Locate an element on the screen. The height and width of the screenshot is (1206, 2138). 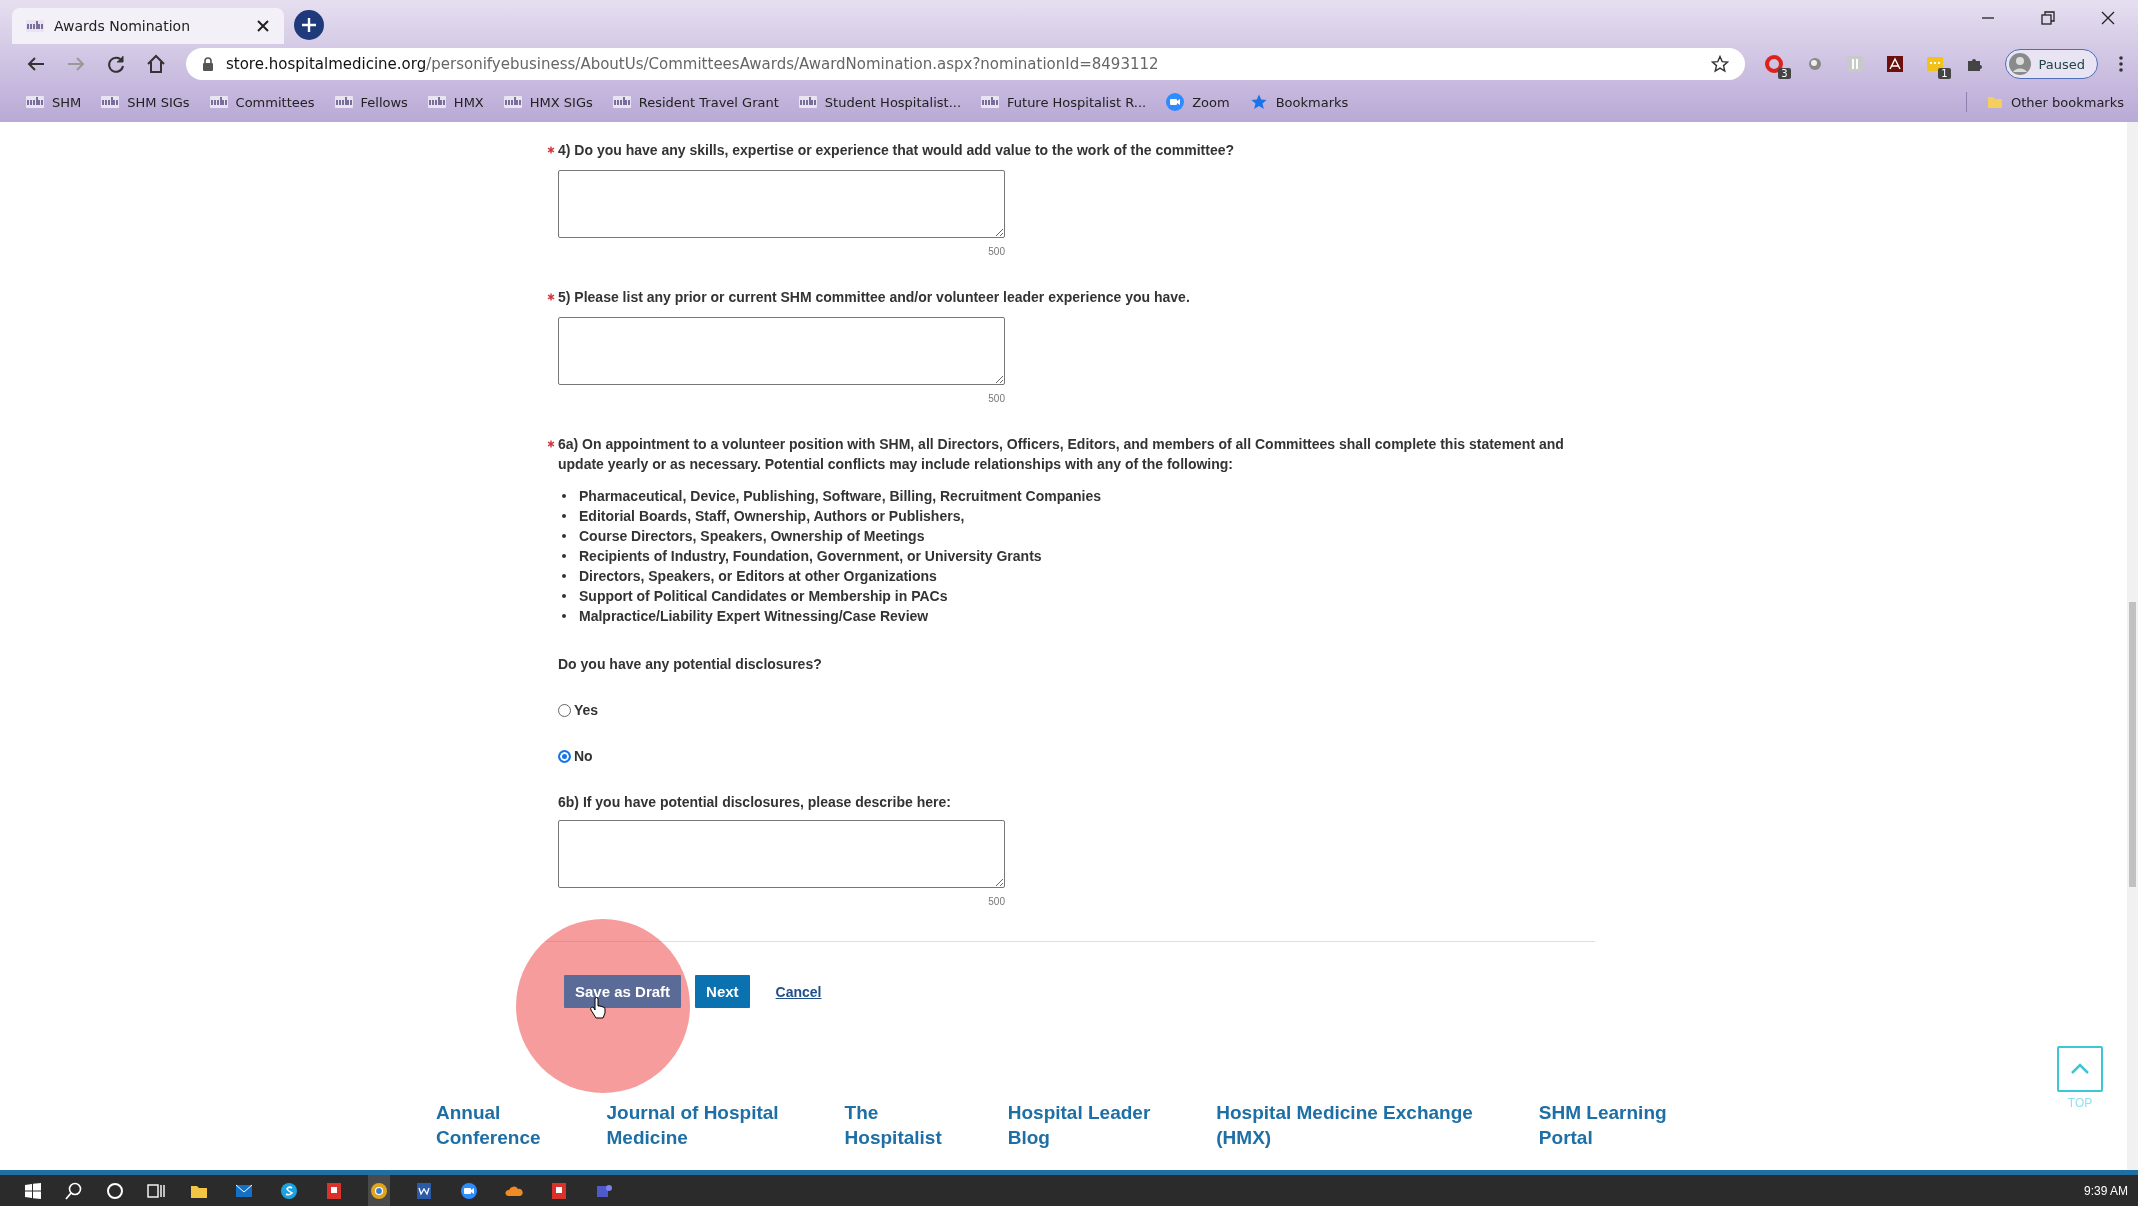
bookmark: Fellows is located at coordinates (371, 102).